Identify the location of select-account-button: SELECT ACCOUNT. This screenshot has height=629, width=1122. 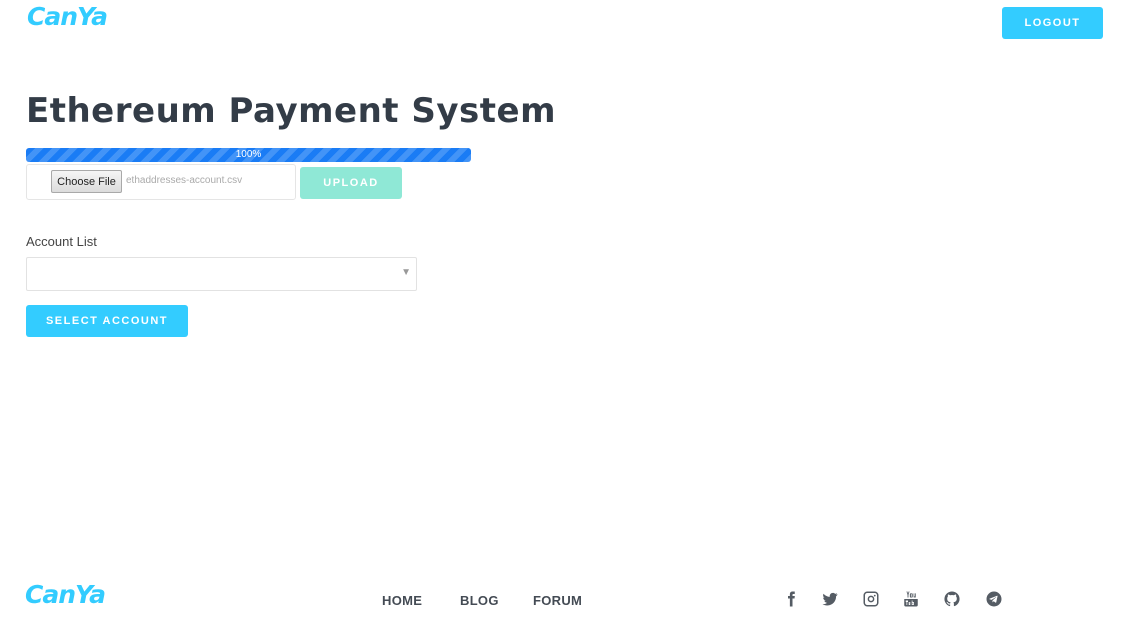
(107, 321).